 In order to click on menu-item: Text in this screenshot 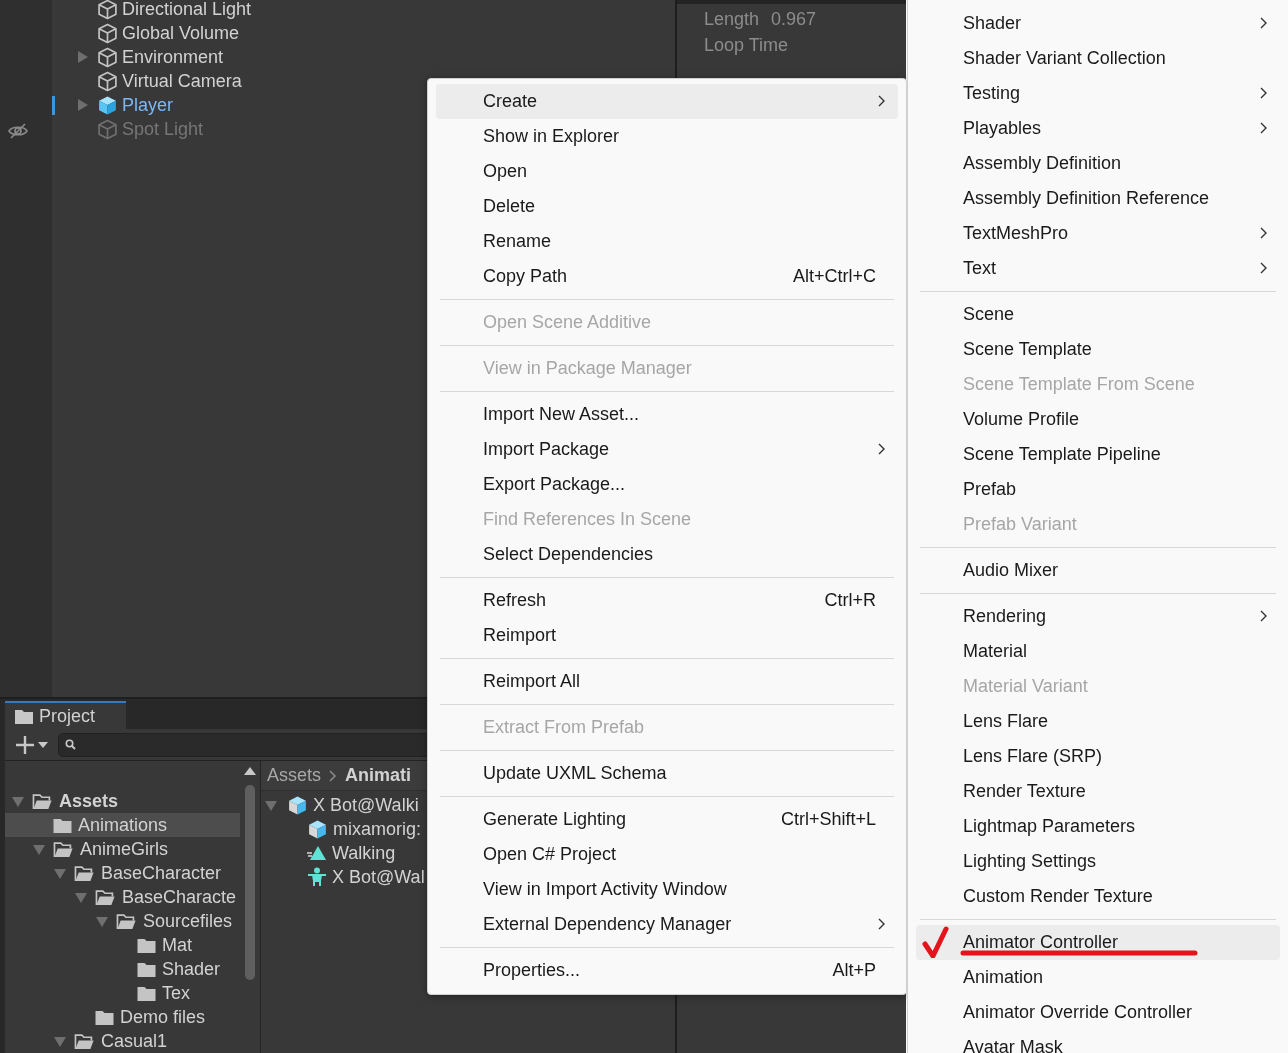, I will do `click(1098, 268)`.